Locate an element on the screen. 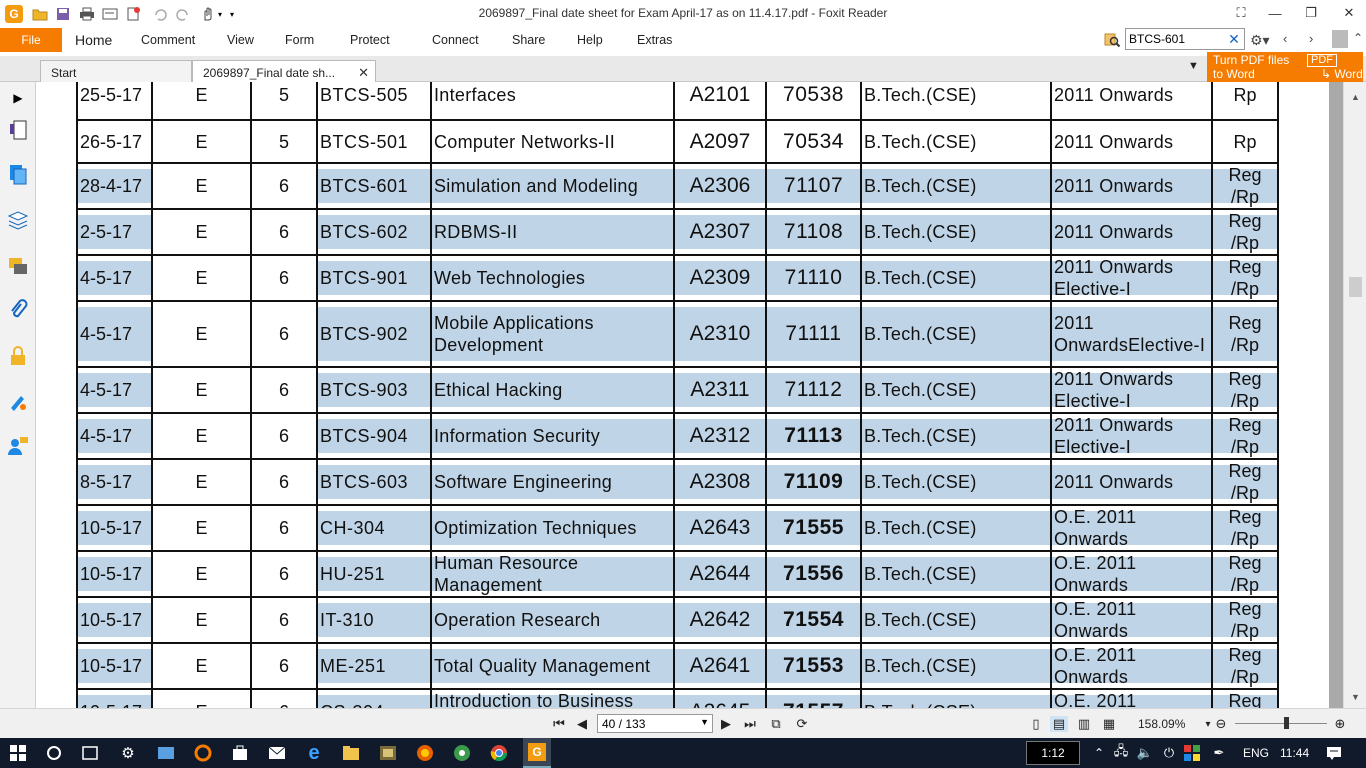 This screenshot has height=768, width=1366. action-center-icon is located at coordinates (1334, 753).